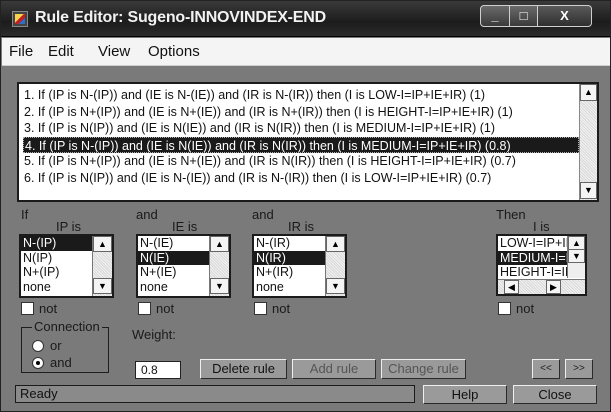  What do you see at coordinates (147, 214) in the screenshot?
I see `and-label-1: and` at bounding box center [147, 214].